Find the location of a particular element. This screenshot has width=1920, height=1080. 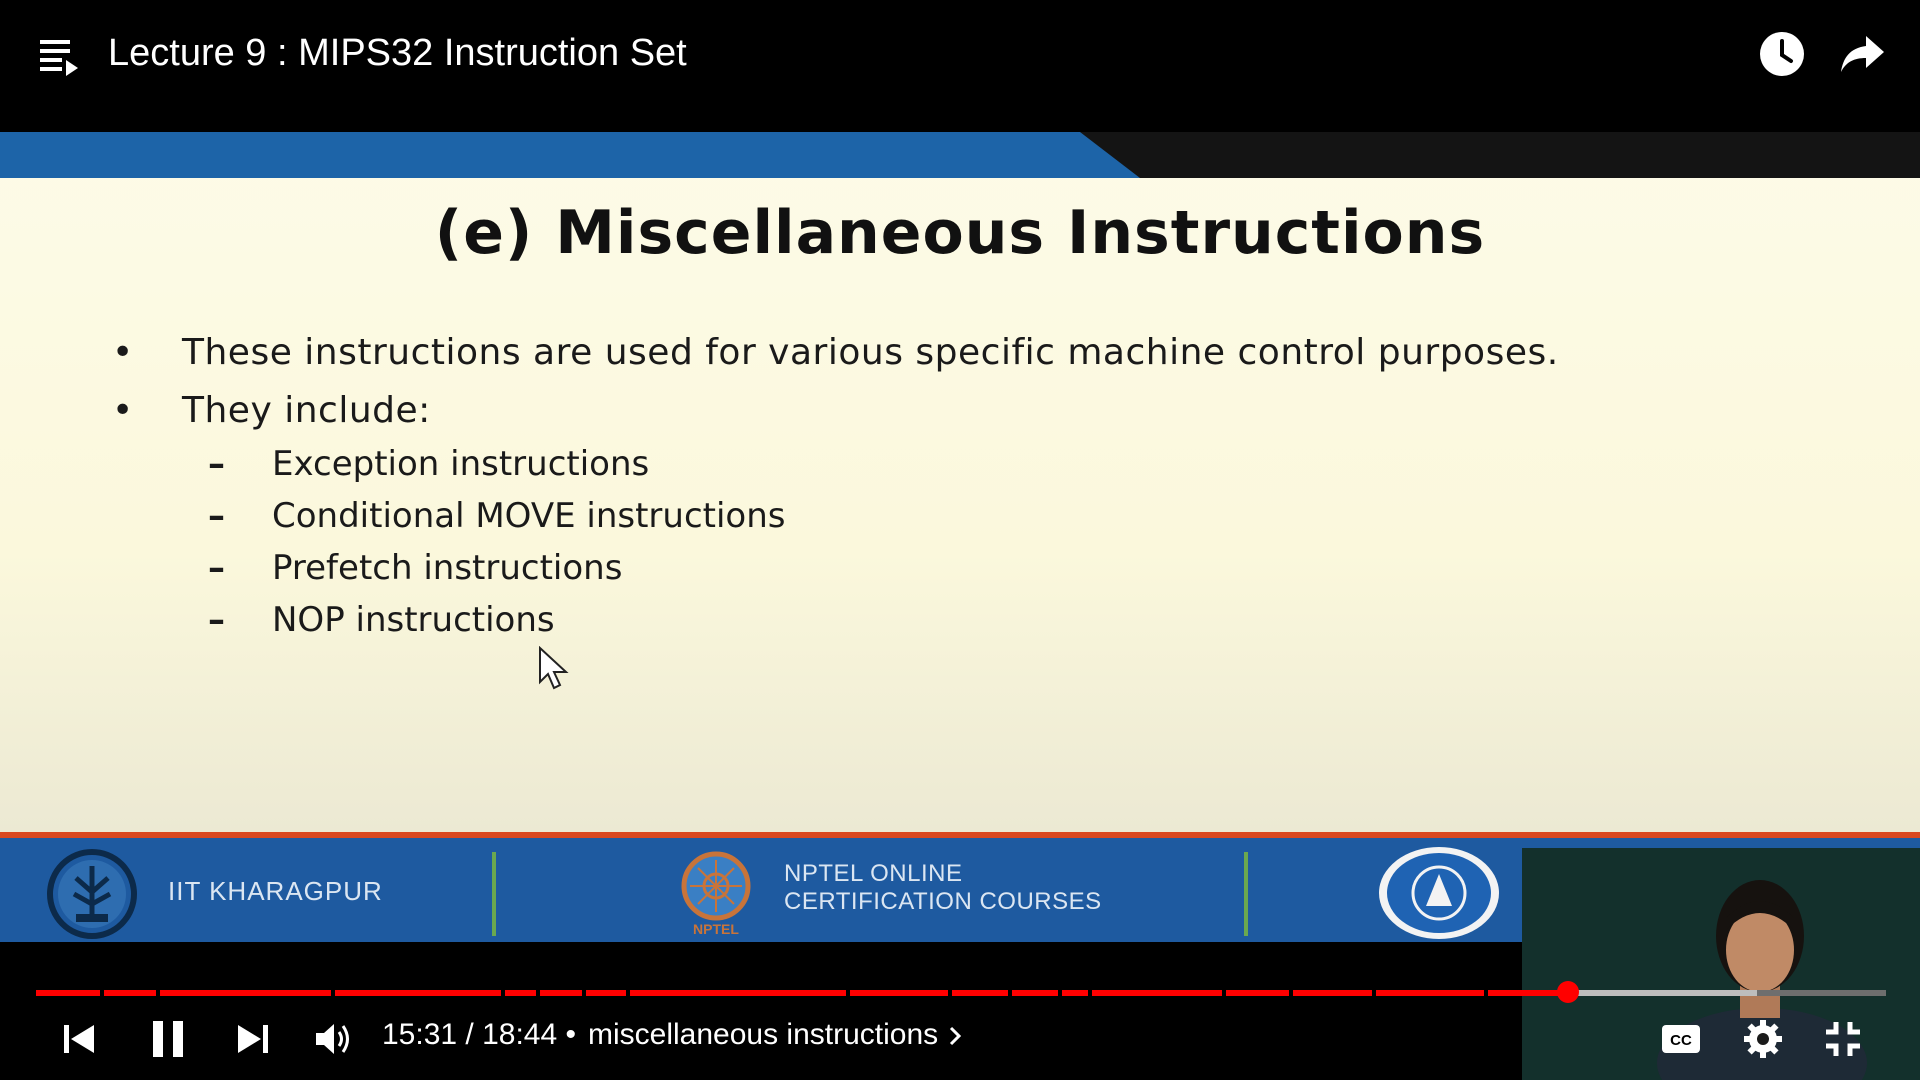

pause-button is located at coordinates (168, 1039).